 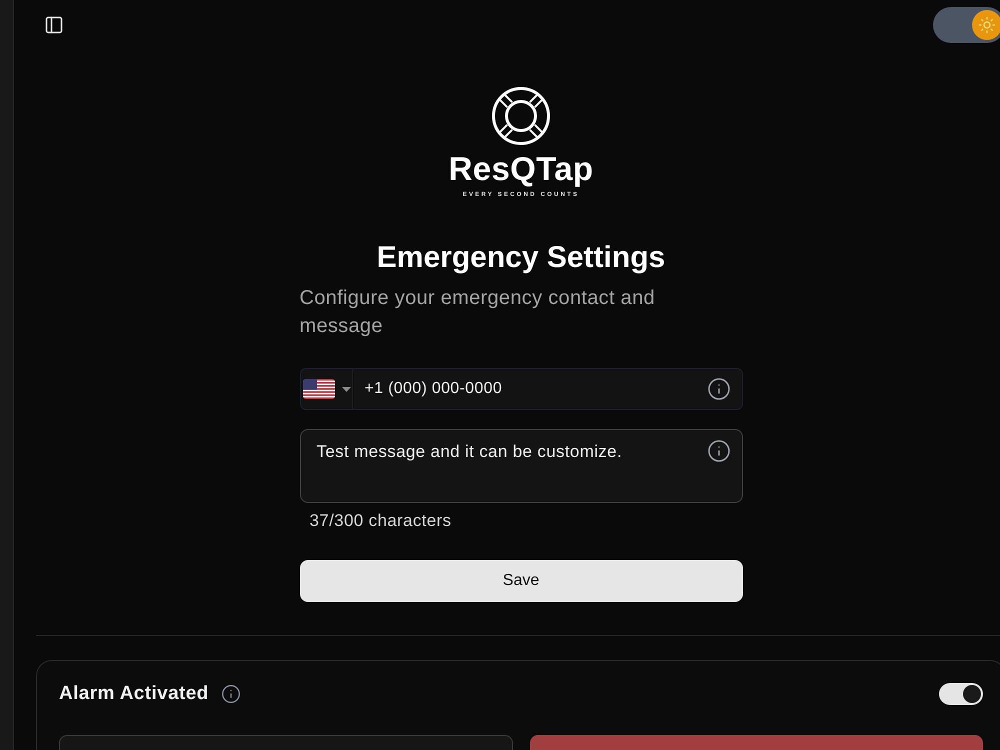 What do you see at coordinates (521, 581) in the screenshot?
I see `save-button: Save` at bounding box center [521, 581].